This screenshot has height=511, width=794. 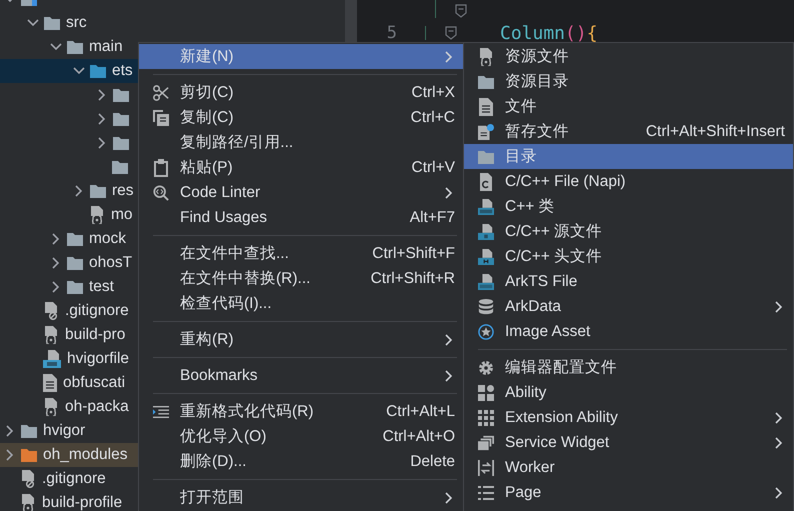 I want to click on header-file-icon, so click(x=486, y=257).